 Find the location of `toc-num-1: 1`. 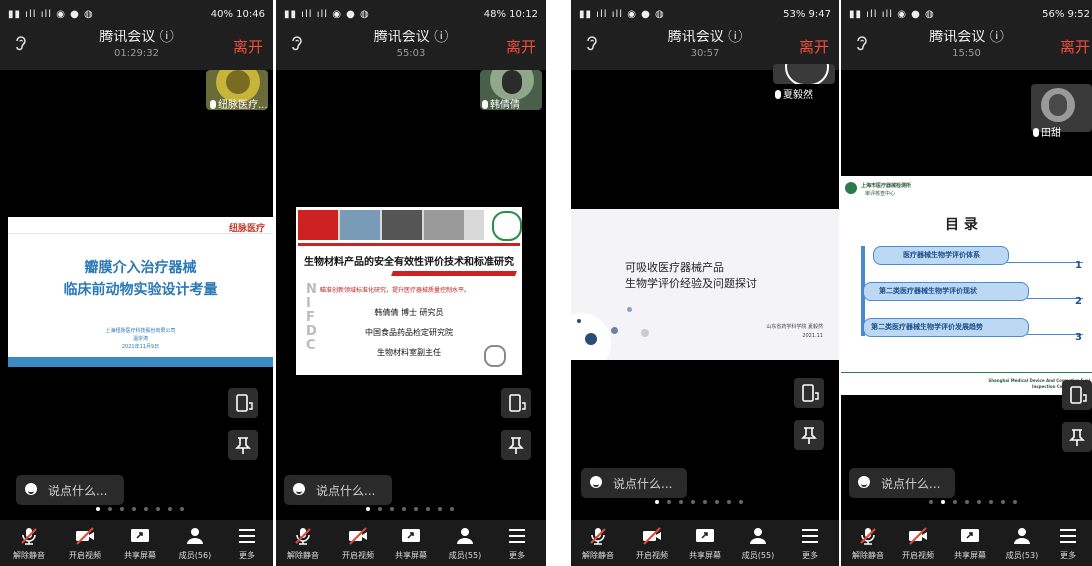

toc-num-1: 1 is located at coordinates (1078, 265).